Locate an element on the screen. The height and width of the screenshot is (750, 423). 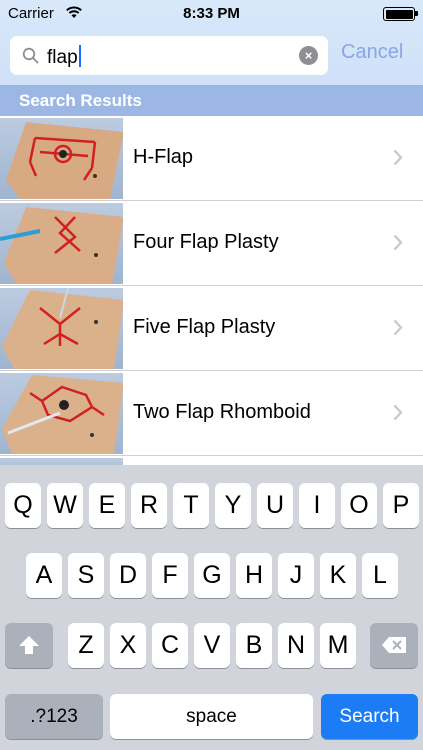
list-item-two-flap-rhomboid: Two Flap Rhomboid is located at coordinates (211, 413).